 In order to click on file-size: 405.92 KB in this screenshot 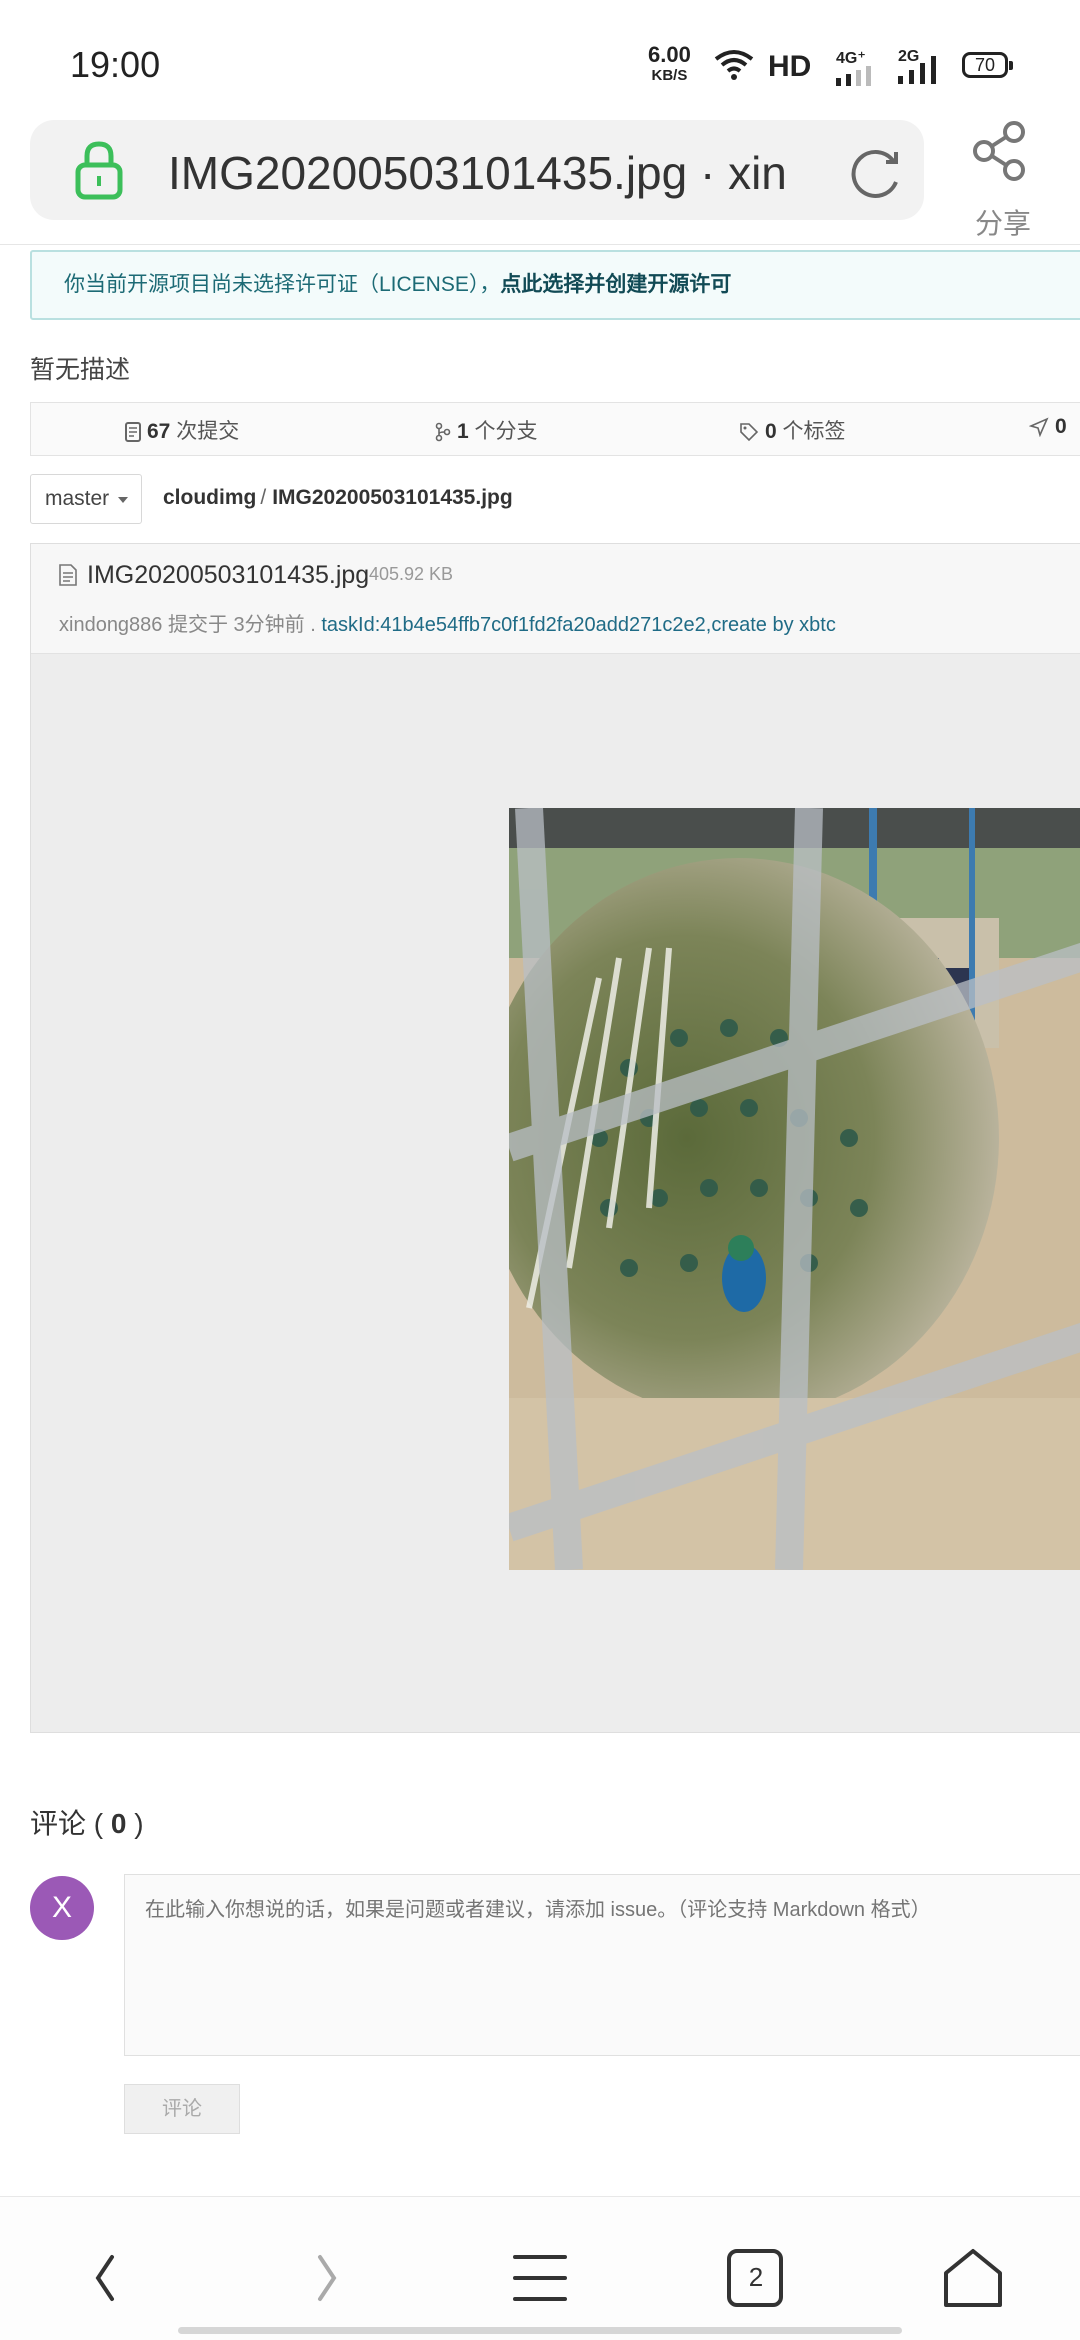, I will do `click(411, 574)`.